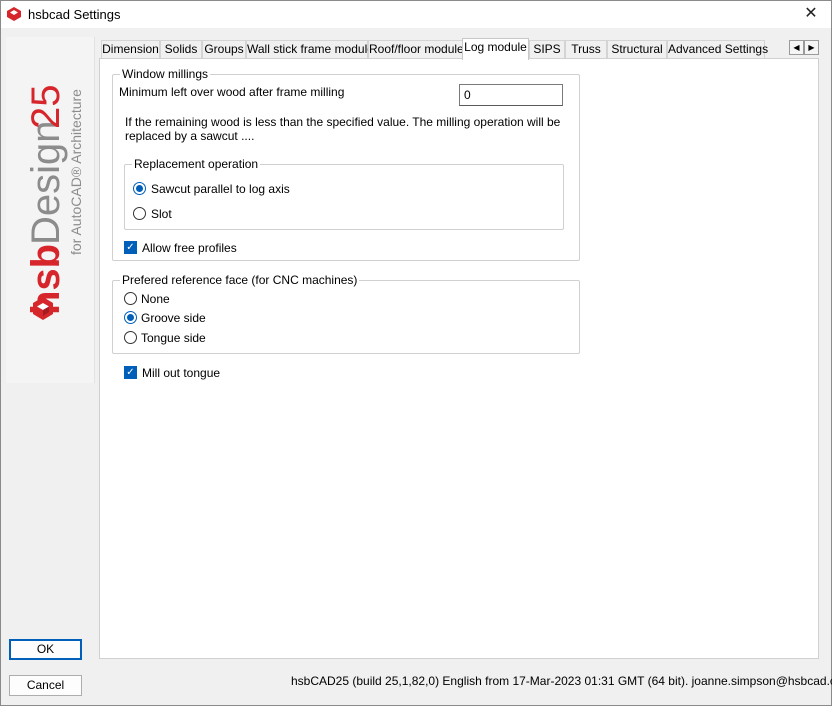  Describe the element at coordinates (224, 49) in the screenshot. I see `tab-groups: Groups` at that location.